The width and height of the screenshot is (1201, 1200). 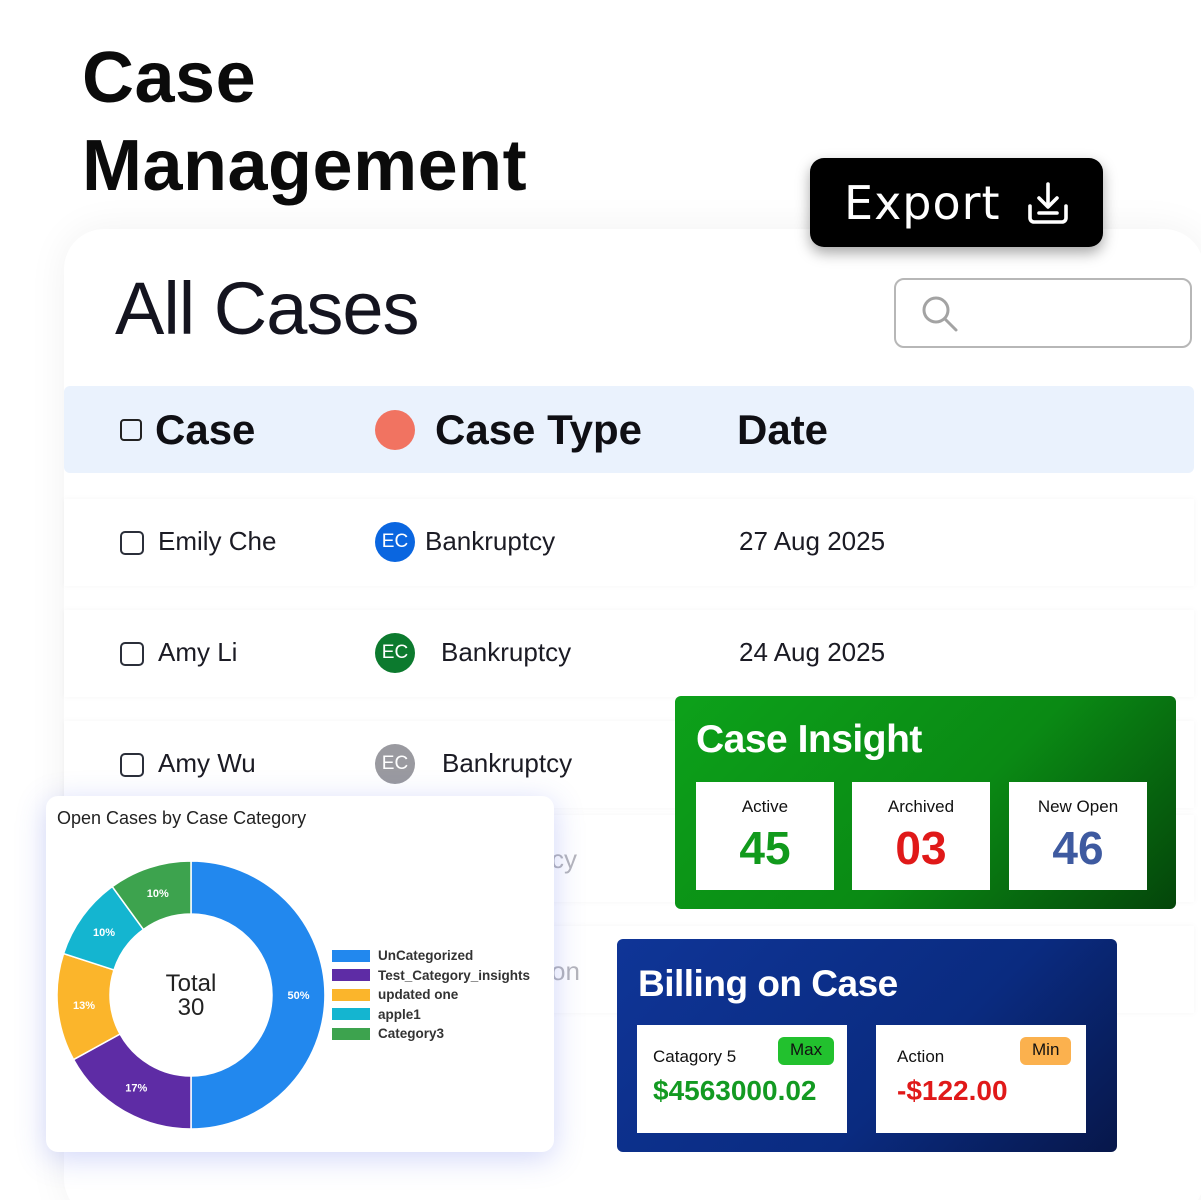 I want to click on stat-new-open: New Open 46, so click(x=1078, y=836).